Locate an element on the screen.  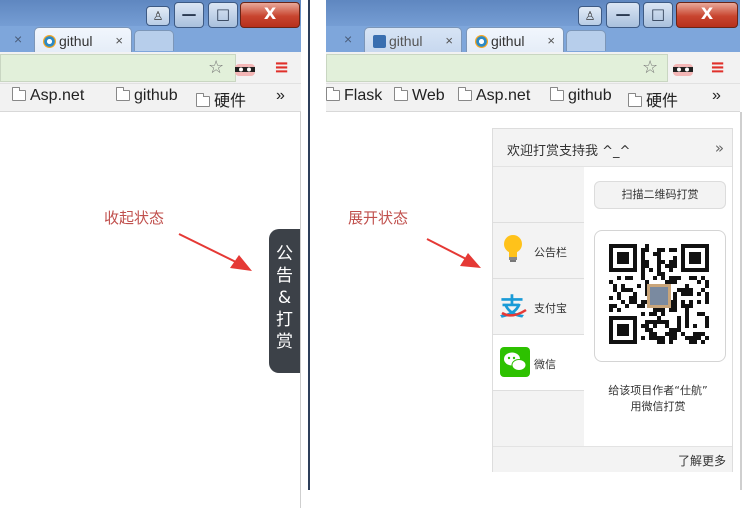
arrow-collapsed is located at coordinates (215, 252).